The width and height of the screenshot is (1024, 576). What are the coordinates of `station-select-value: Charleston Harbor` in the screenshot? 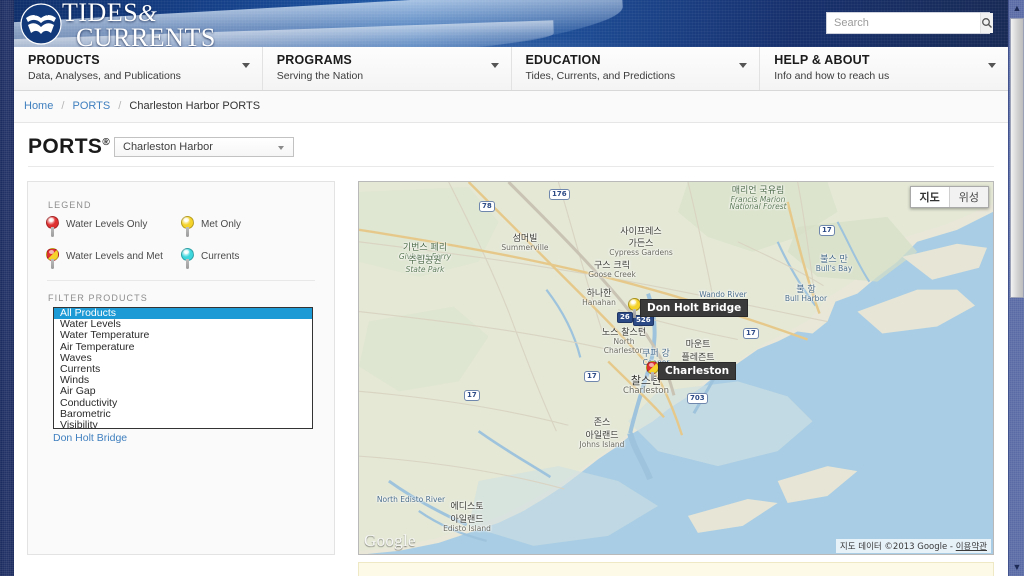 It's located at (168, 147).